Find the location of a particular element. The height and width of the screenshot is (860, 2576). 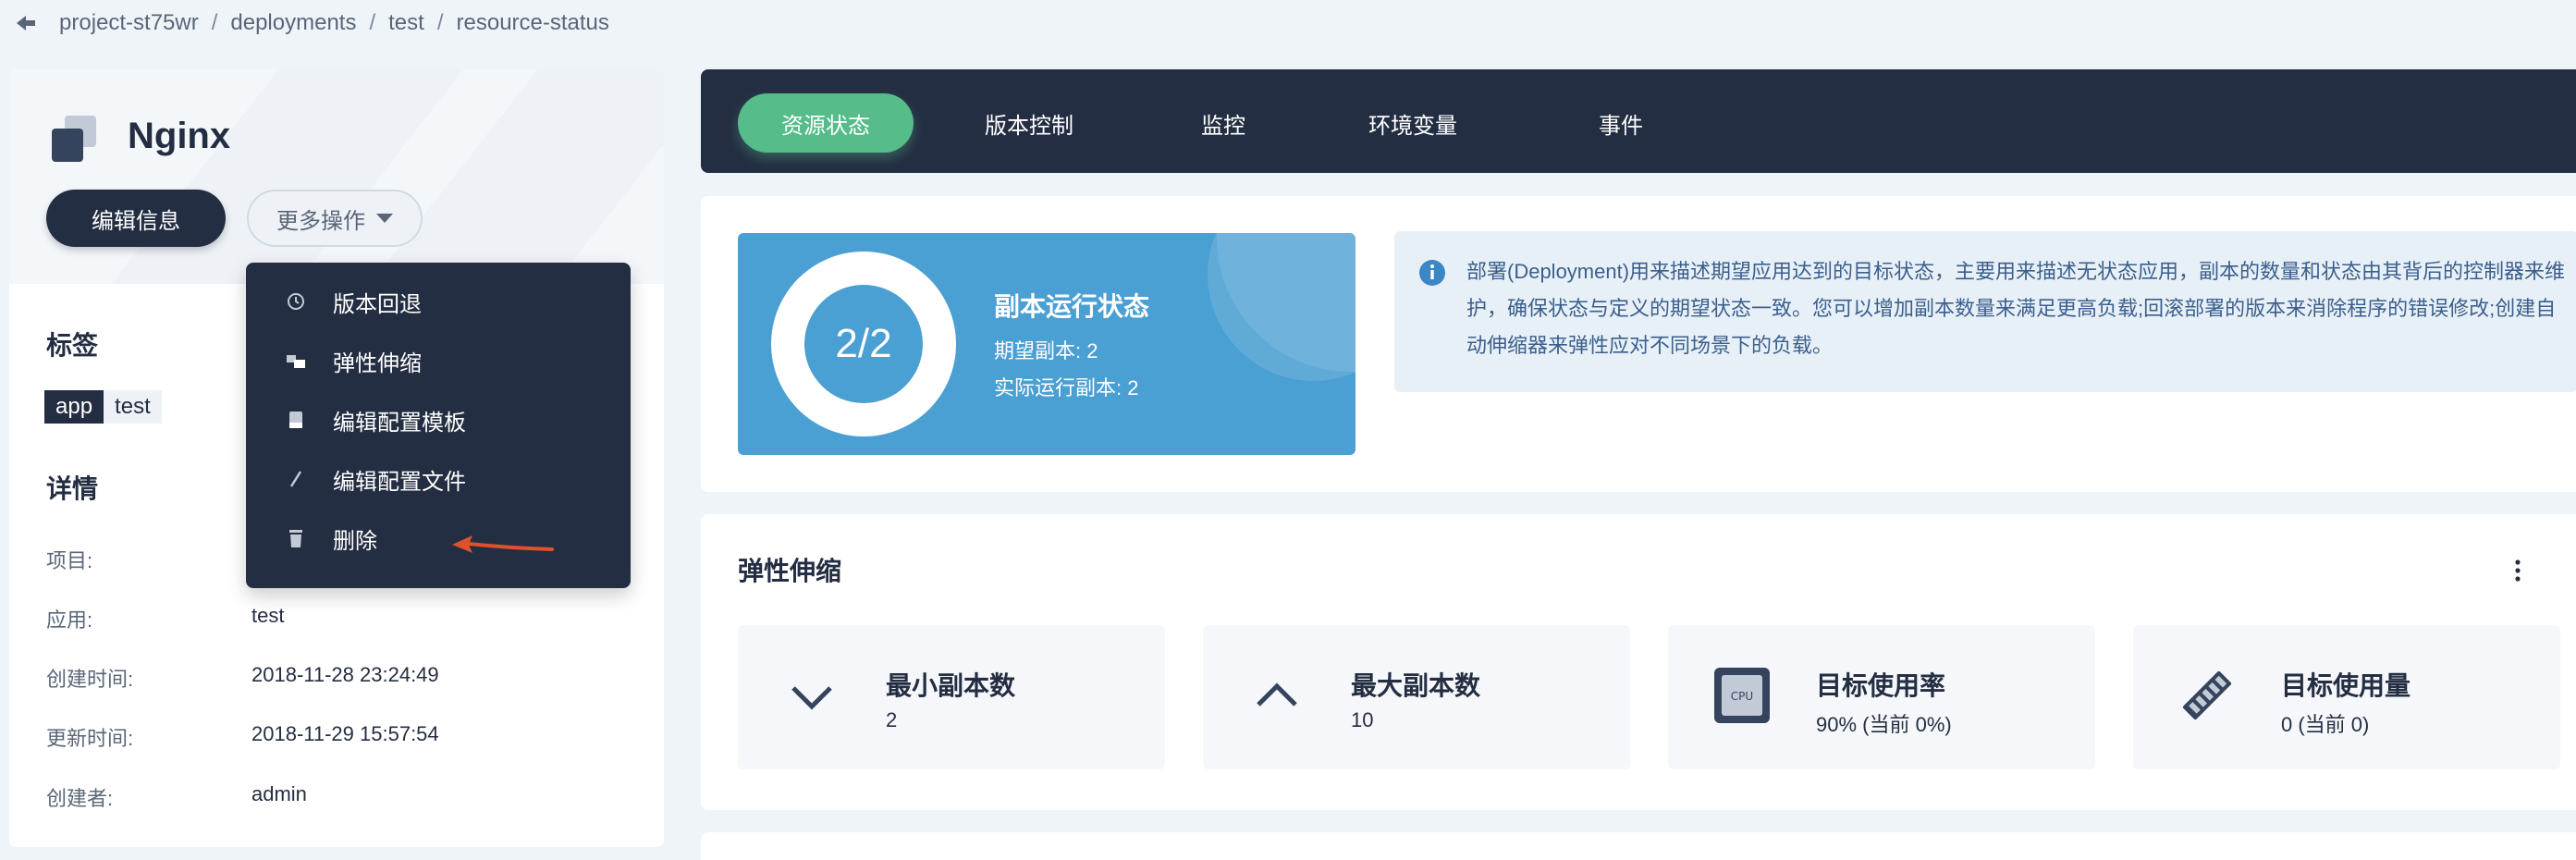

metric-label: 最小副本数 is located at coordinates (951, 685).